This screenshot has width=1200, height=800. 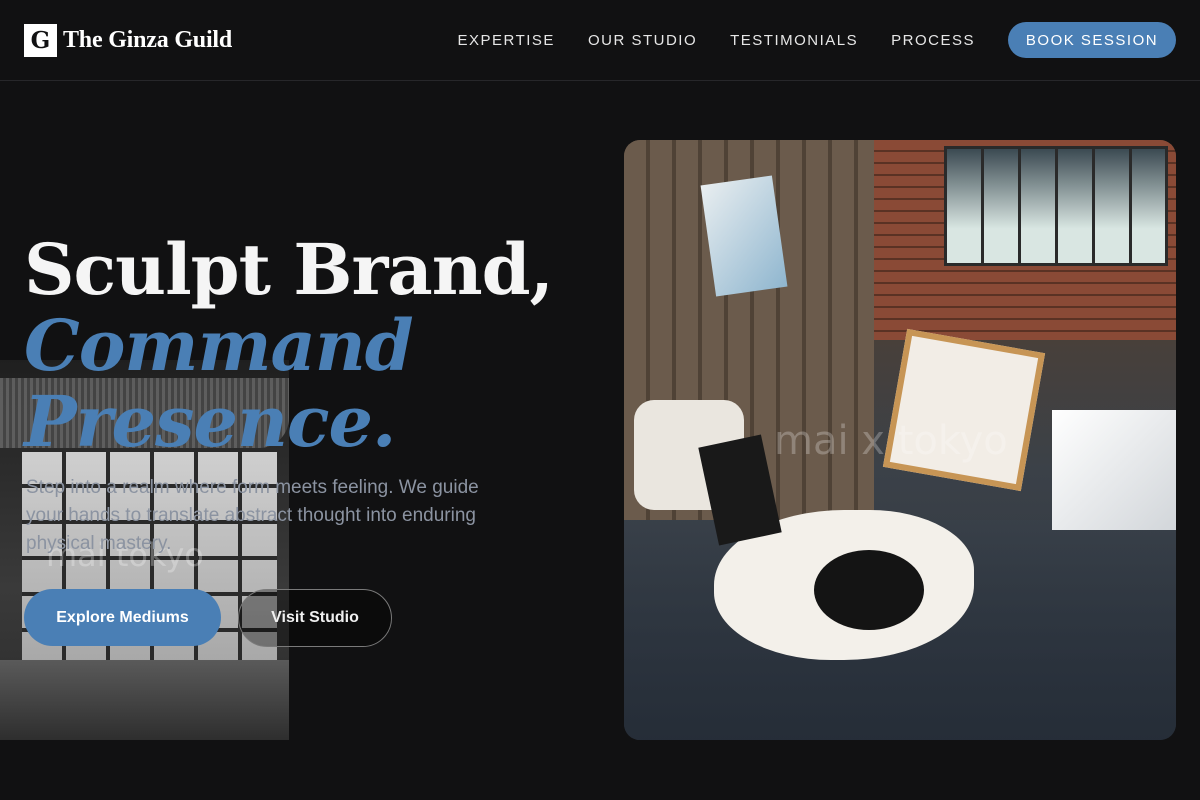 What do you see at coordinates (891, 441) in the screenshot?
I see `image-watermark: mai x tokyo` at bounding box center [891, 441].